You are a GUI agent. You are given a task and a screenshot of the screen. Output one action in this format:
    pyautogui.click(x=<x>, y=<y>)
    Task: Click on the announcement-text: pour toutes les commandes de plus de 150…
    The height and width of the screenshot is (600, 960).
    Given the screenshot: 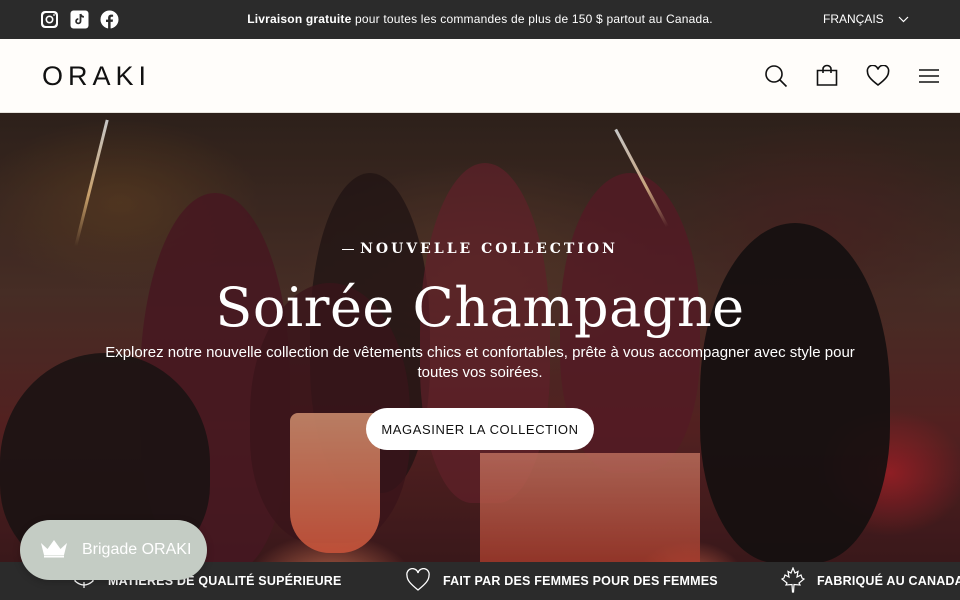 What is the action you would take?
    pyautogui.click(x=532, y=19)
    